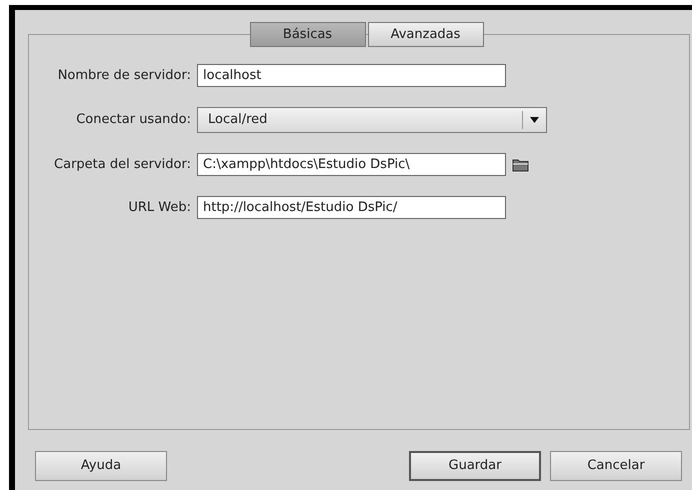  Describe the element at coordinates (308, 34) in the screenshot. I see `tab: Básicas` at that location.